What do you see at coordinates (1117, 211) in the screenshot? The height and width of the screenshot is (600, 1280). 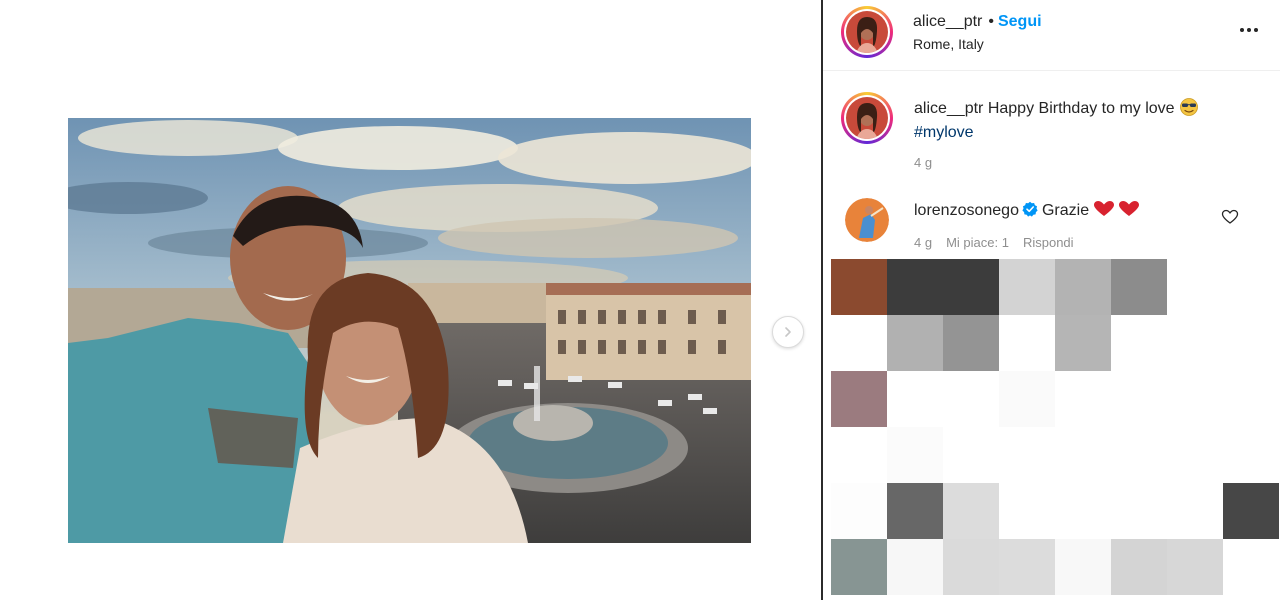 I see `red-heart-emoji-icon` at bounding box center [1117, 211].